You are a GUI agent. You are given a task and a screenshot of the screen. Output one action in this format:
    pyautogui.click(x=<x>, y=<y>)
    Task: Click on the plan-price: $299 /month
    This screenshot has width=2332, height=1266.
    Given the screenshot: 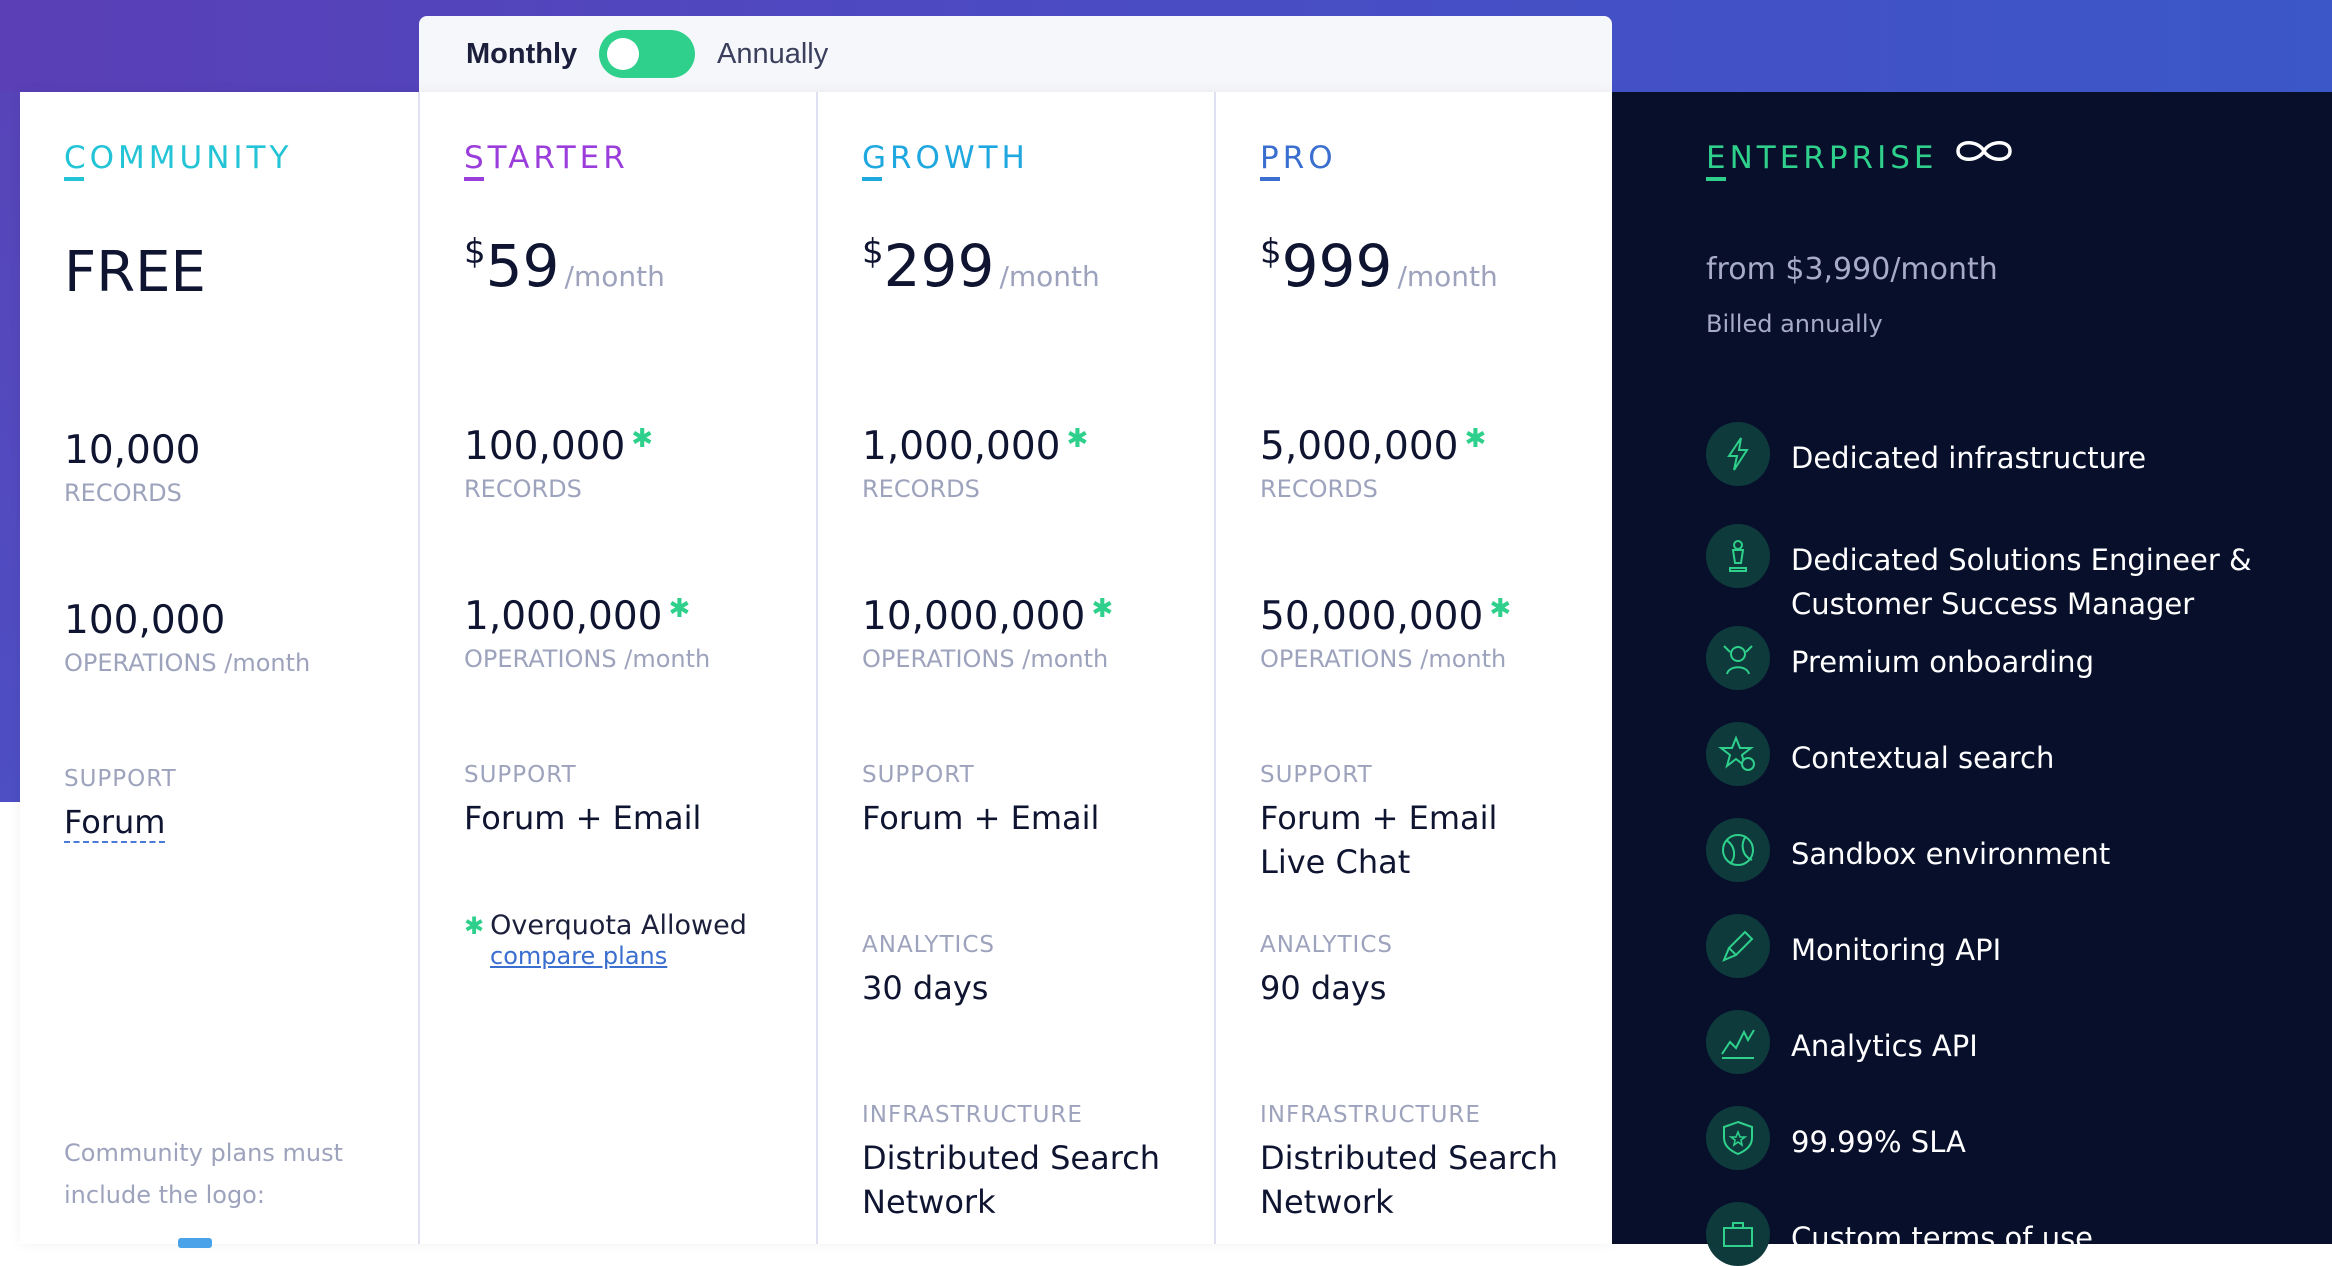 What is the action you would take?
    pyautogui.click(x=981, y=266)
    